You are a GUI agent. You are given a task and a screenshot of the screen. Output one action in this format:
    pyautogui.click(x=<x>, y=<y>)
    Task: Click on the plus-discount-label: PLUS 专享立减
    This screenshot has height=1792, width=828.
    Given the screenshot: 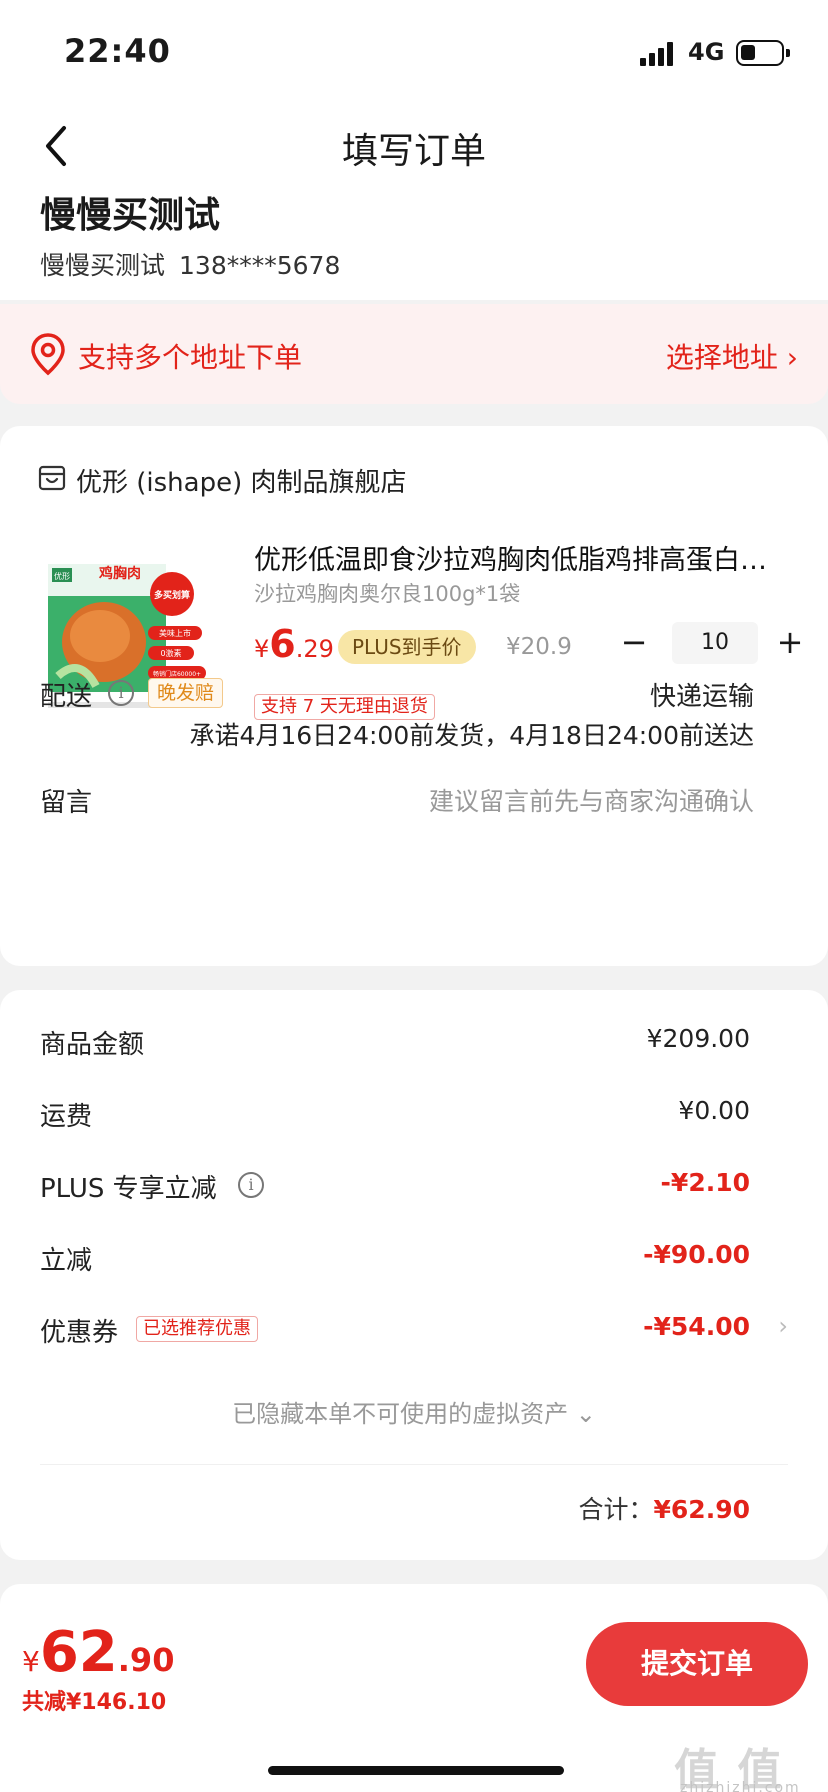 What is the action you would take?
    pyautogui.click(x=128, y=1189)
    